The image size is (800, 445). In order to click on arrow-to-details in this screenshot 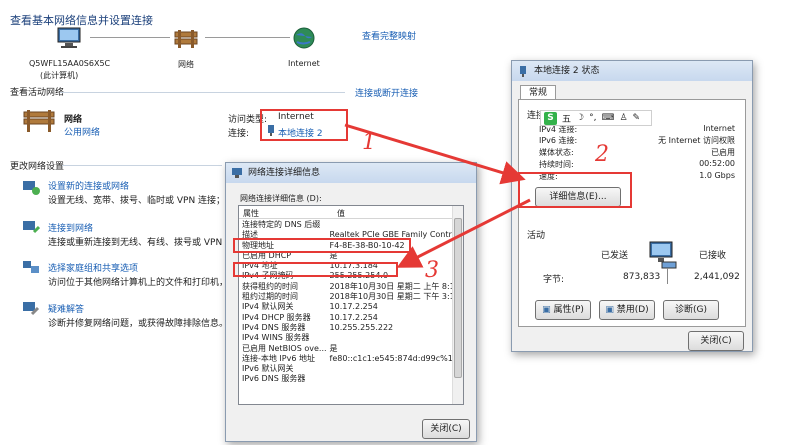, I will do `click(463, 233)`.